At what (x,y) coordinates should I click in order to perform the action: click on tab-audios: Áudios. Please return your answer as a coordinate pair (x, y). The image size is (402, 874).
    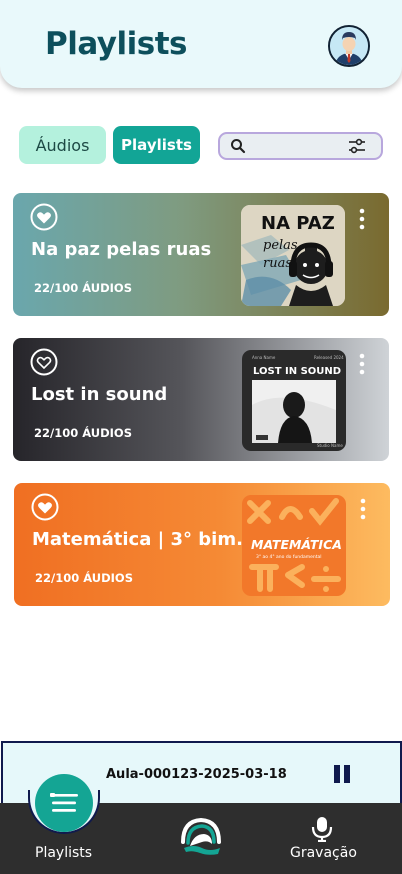
    Looking at the image, I should click on (62, 145).